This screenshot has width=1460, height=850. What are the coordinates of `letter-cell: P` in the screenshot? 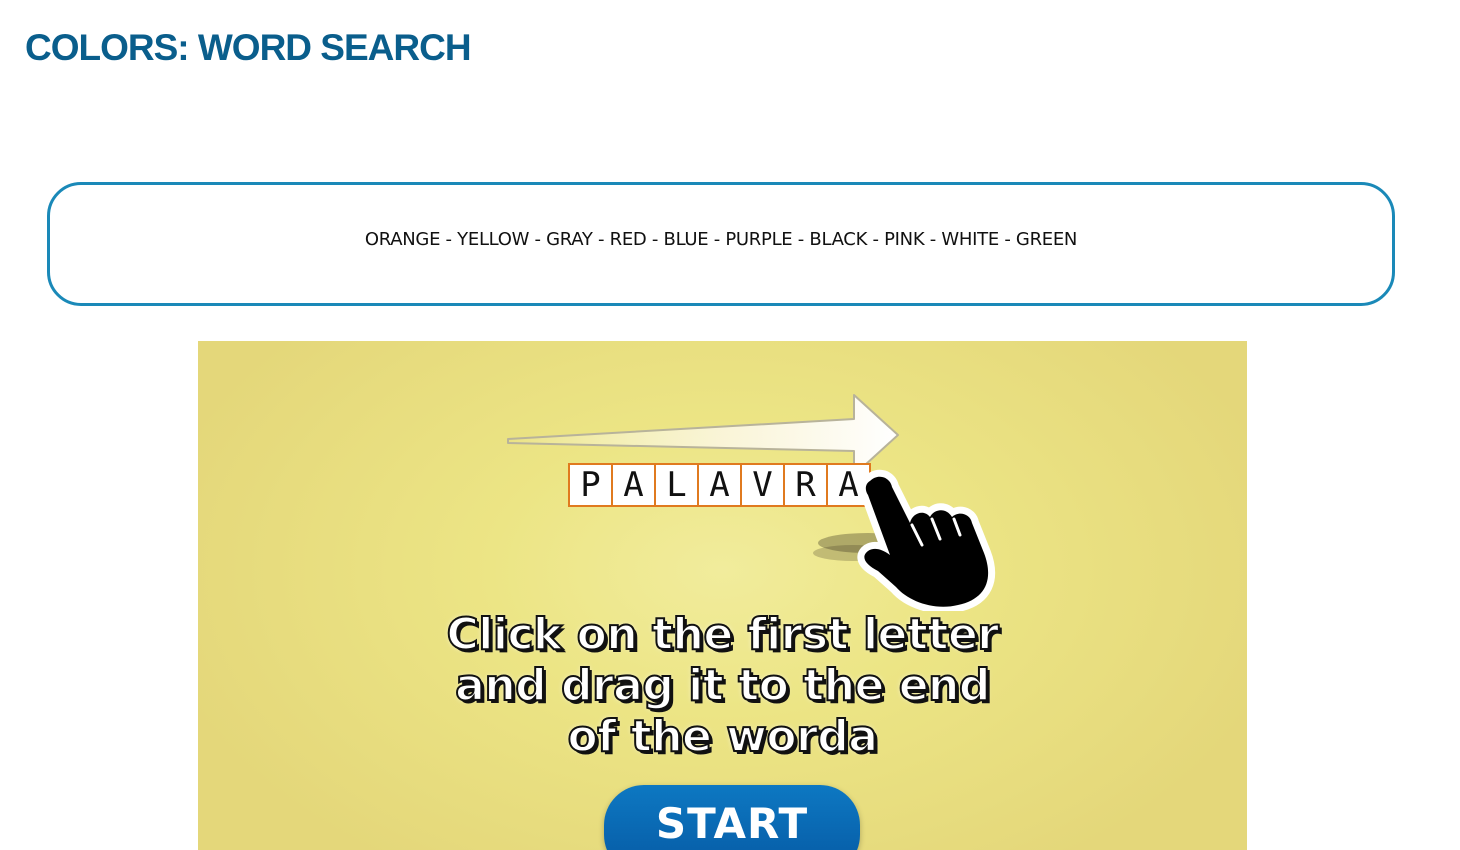 It's located at (590, 485).